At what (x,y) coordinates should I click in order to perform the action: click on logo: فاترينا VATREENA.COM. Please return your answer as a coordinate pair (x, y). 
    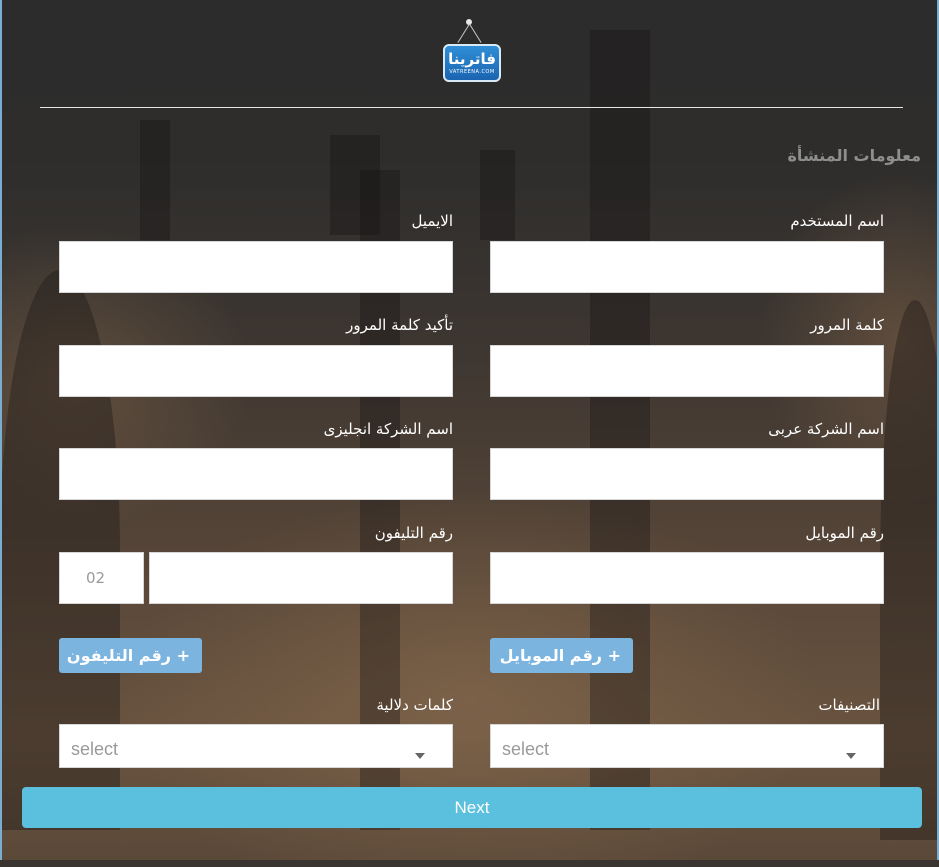
    Looking at the image, I should click on (473, 51).